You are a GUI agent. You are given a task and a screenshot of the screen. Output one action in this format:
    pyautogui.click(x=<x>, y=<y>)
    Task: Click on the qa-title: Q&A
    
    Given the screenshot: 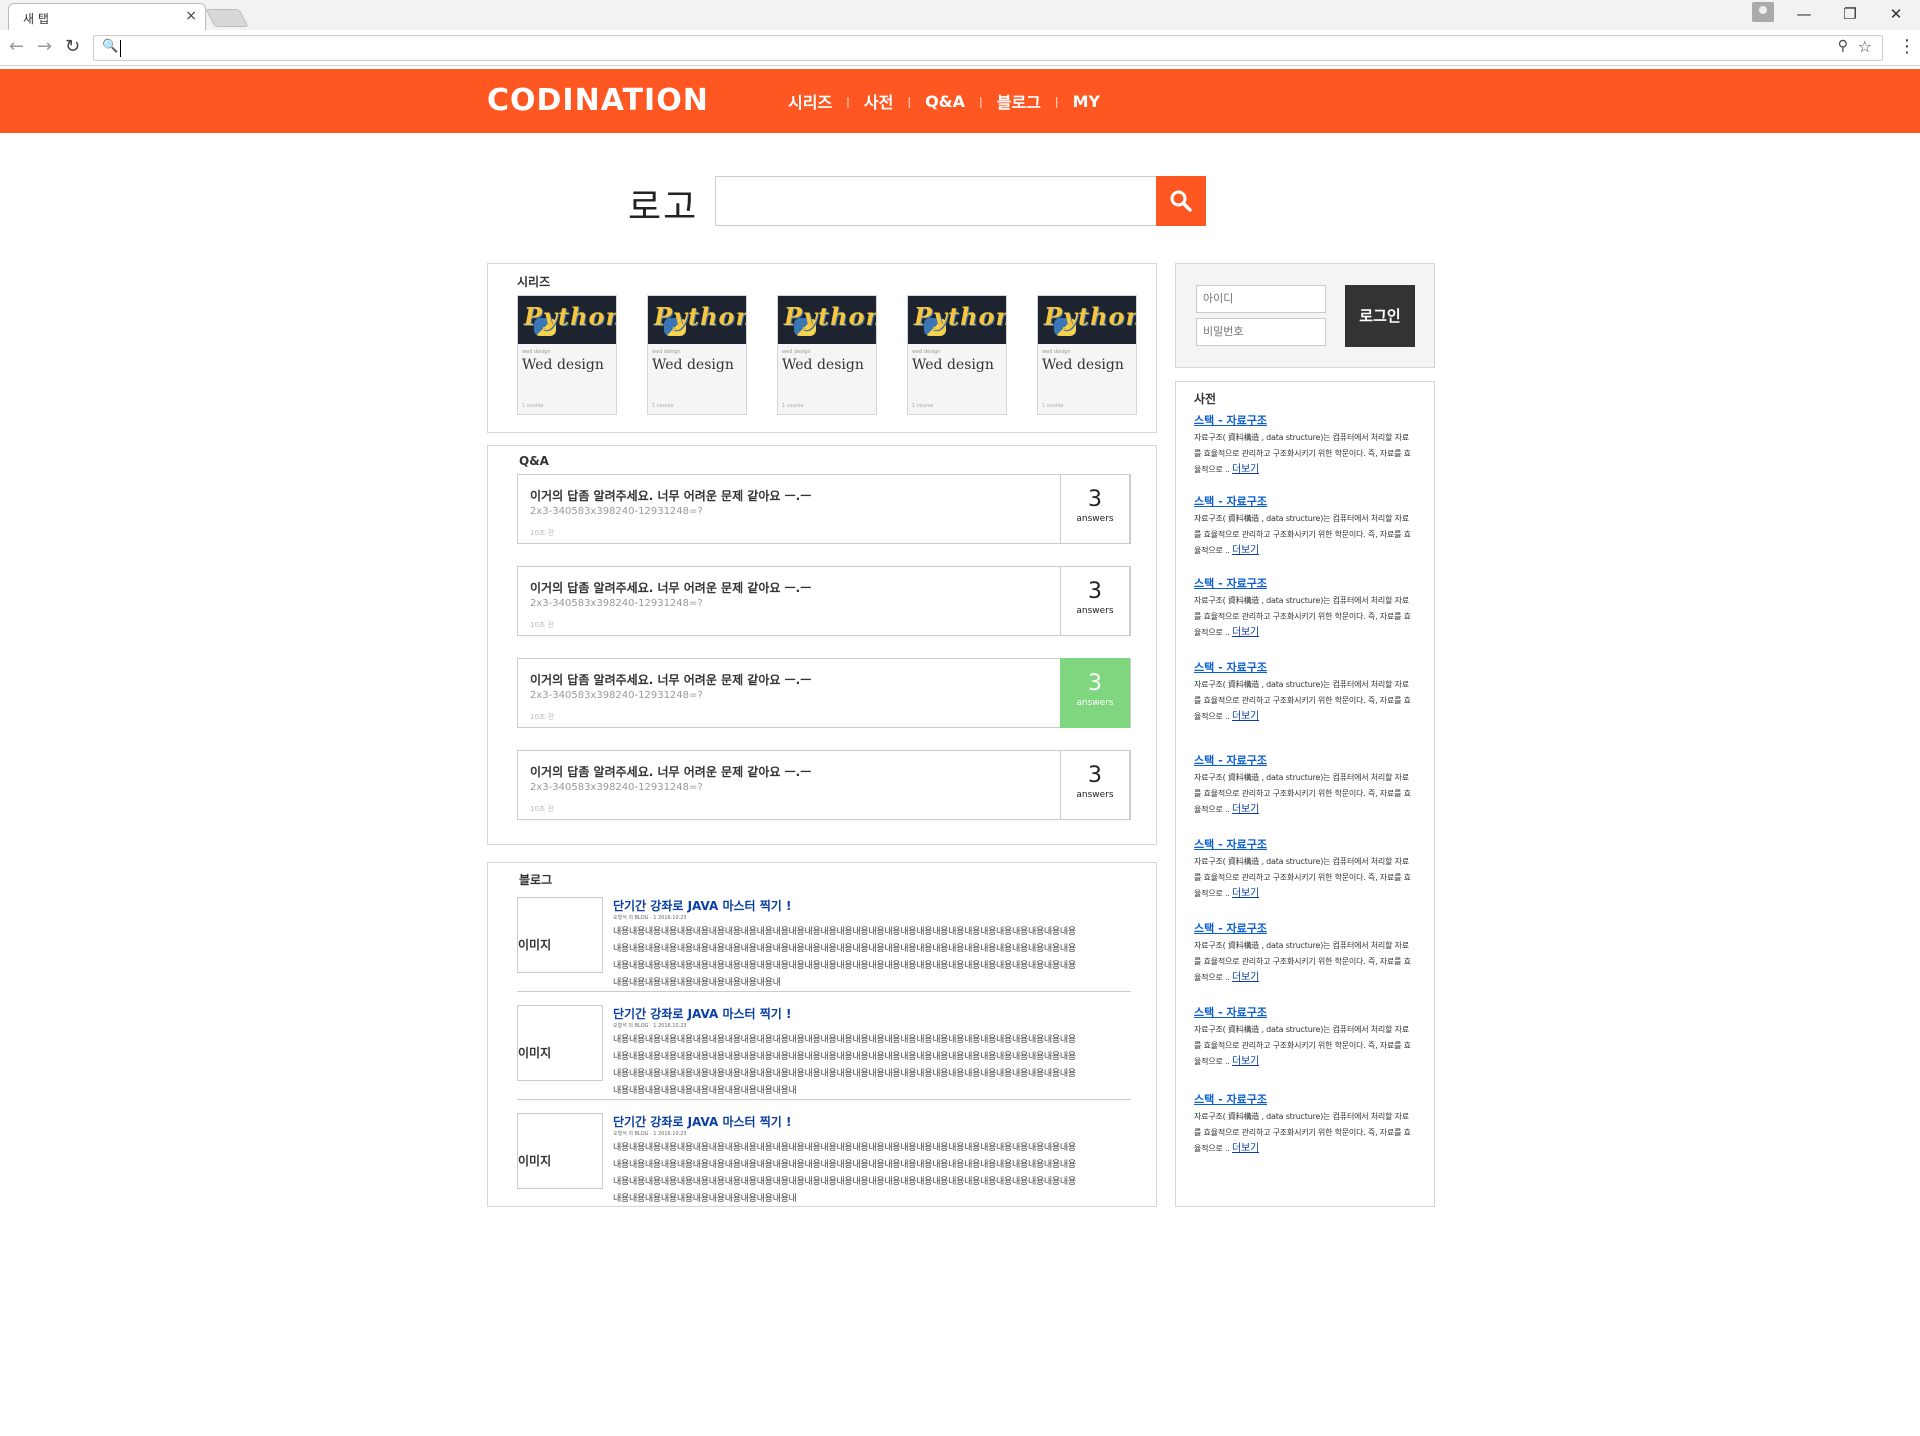 What is the action you would take?
    pyautogui.click(x=534, y=461)
    